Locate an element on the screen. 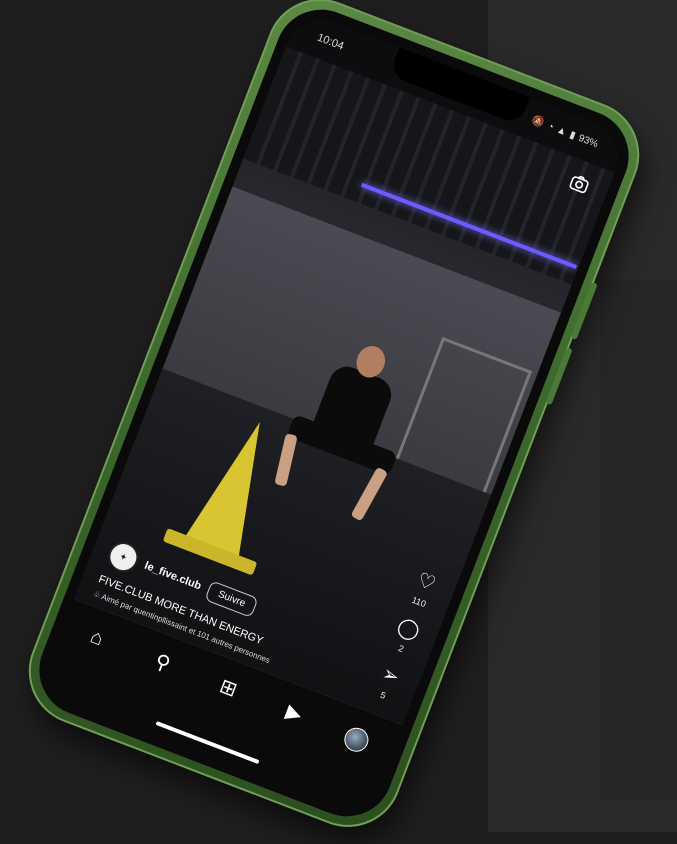  like-count: 110 is located at coordinates (419, 602).